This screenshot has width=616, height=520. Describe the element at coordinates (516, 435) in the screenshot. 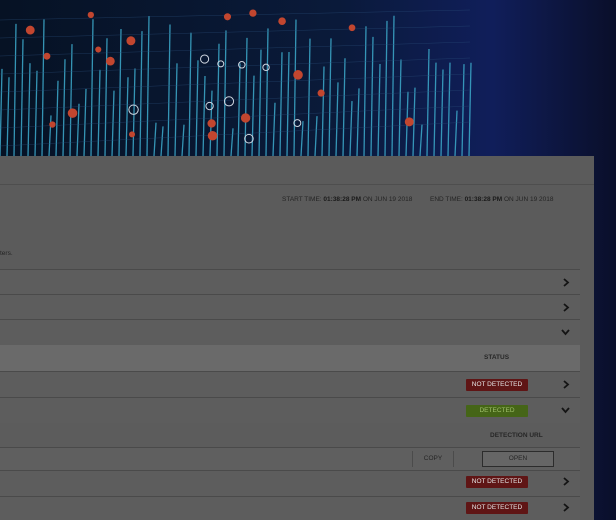

I see `detection-url-column-header: DETECTION URL` at that location.